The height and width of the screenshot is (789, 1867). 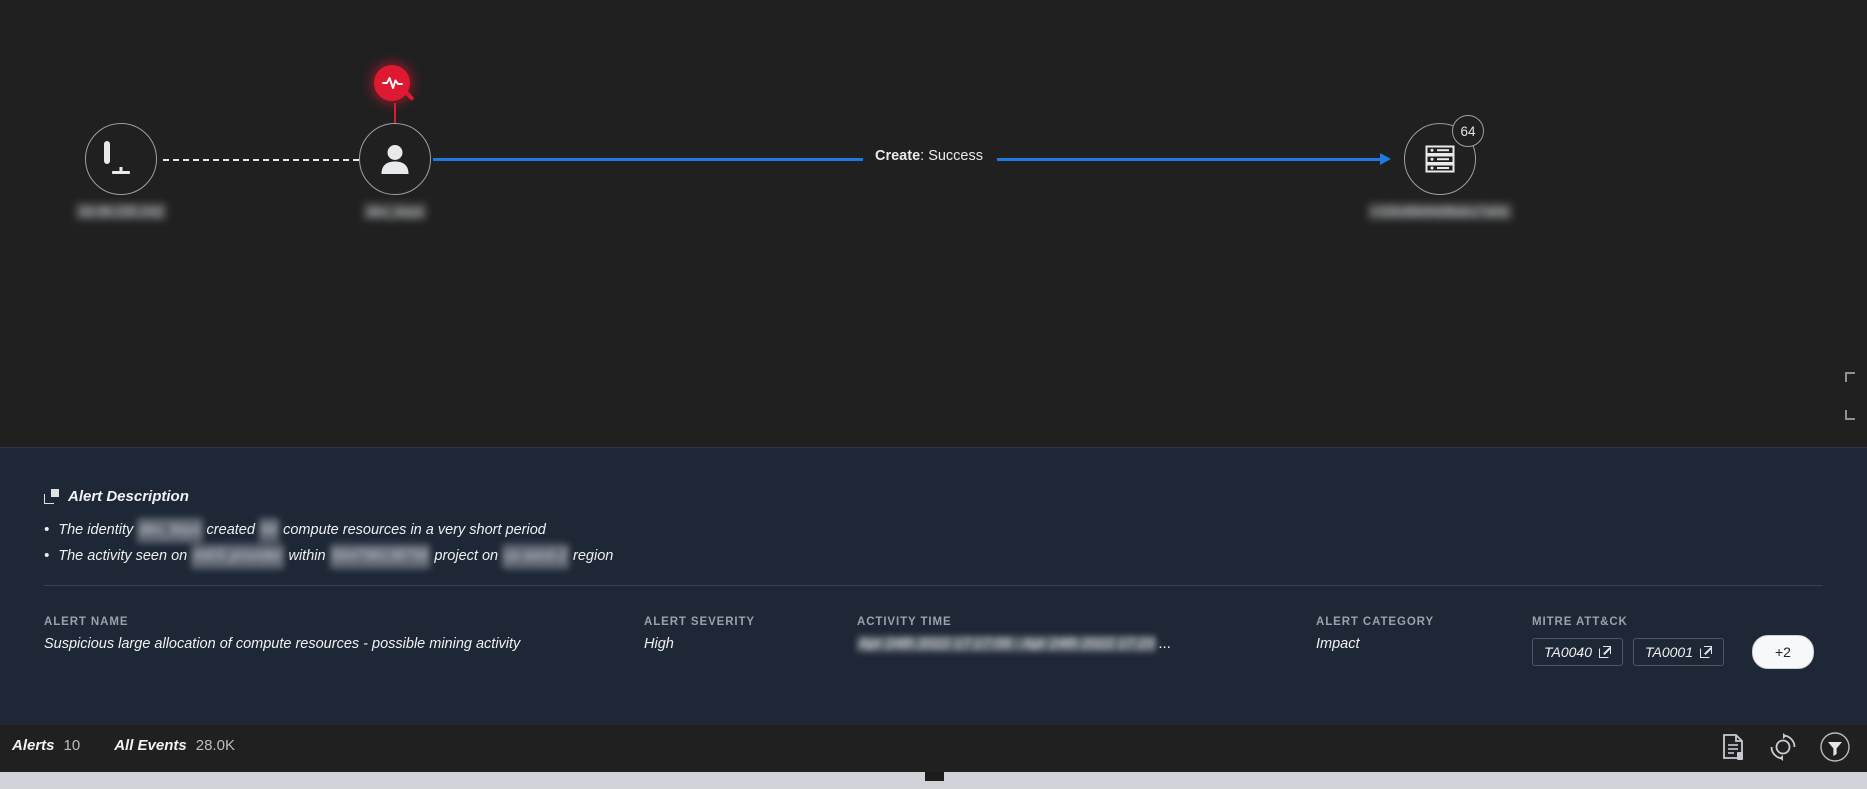 I want to click on popout-icon, so click(x=51, y=496).